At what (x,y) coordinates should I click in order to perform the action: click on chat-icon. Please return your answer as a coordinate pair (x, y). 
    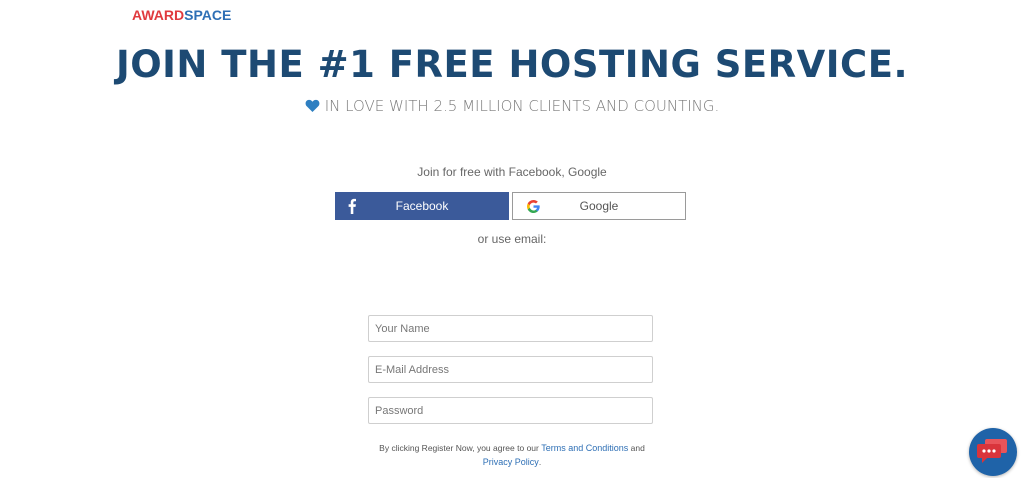
    Looking at the image, I should click on (992, 451).